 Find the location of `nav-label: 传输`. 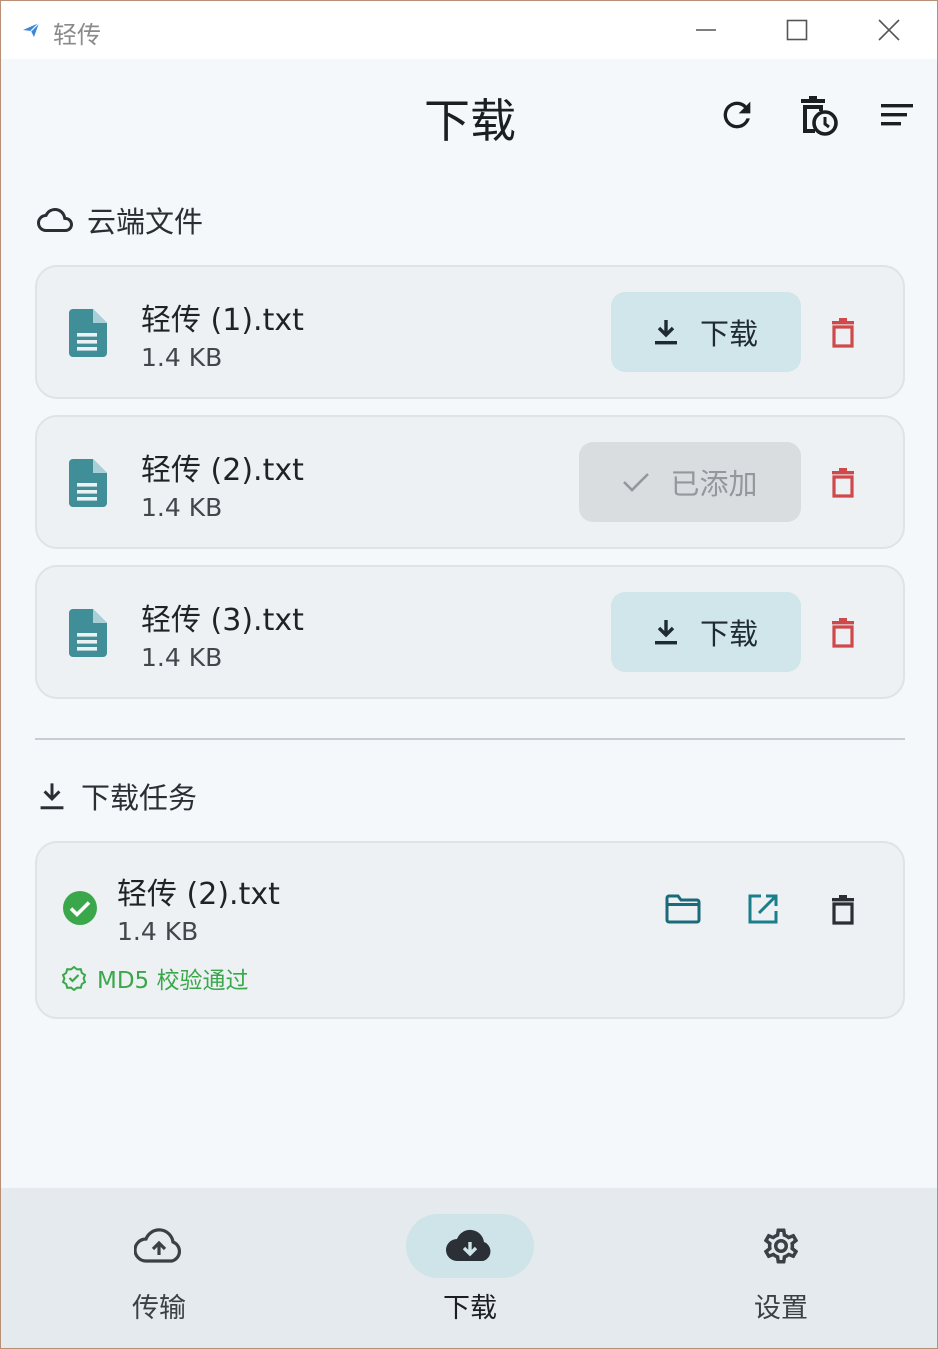

nav-label: 传输 is located at coordinates (159, 1308).